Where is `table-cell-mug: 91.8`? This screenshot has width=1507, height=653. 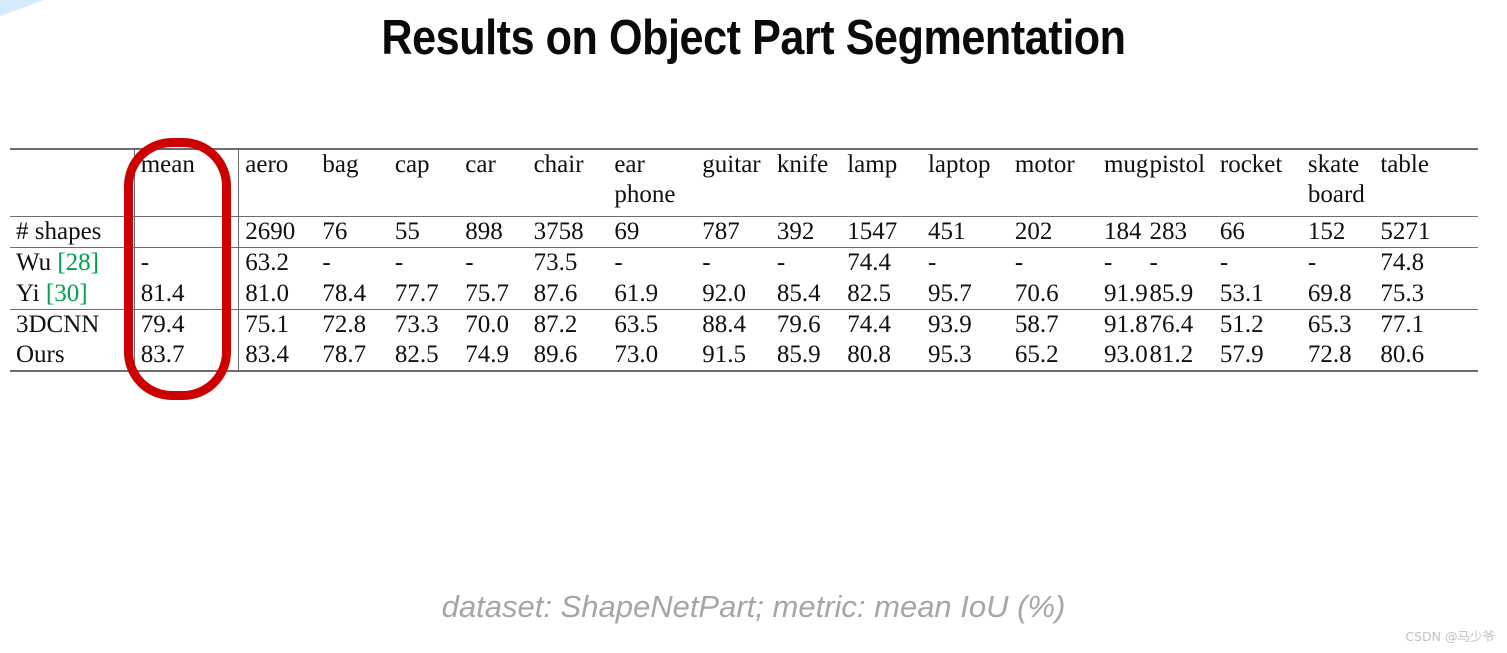 table-cell-mug: 91.8 is located at coordinates (1122, 324).